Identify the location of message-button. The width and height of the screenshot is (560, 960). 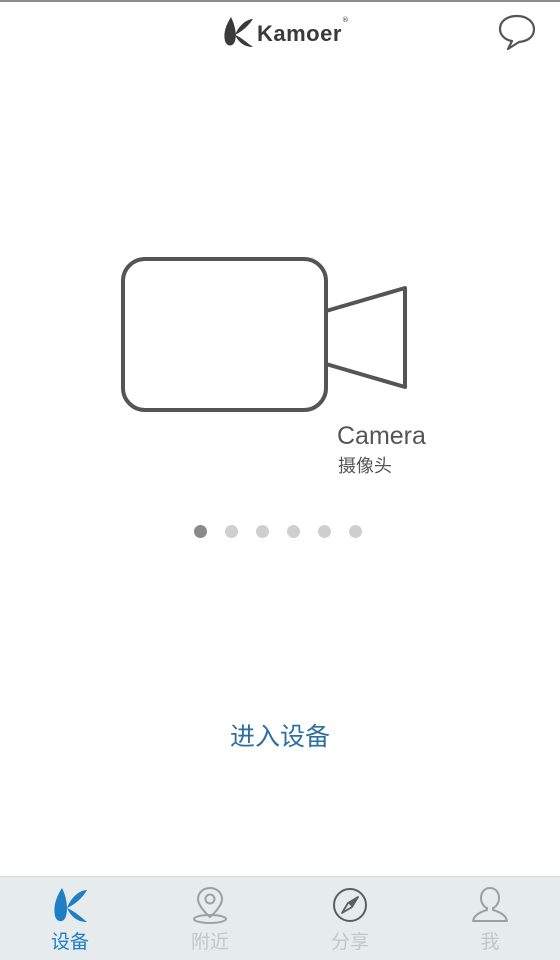
(517, 32).